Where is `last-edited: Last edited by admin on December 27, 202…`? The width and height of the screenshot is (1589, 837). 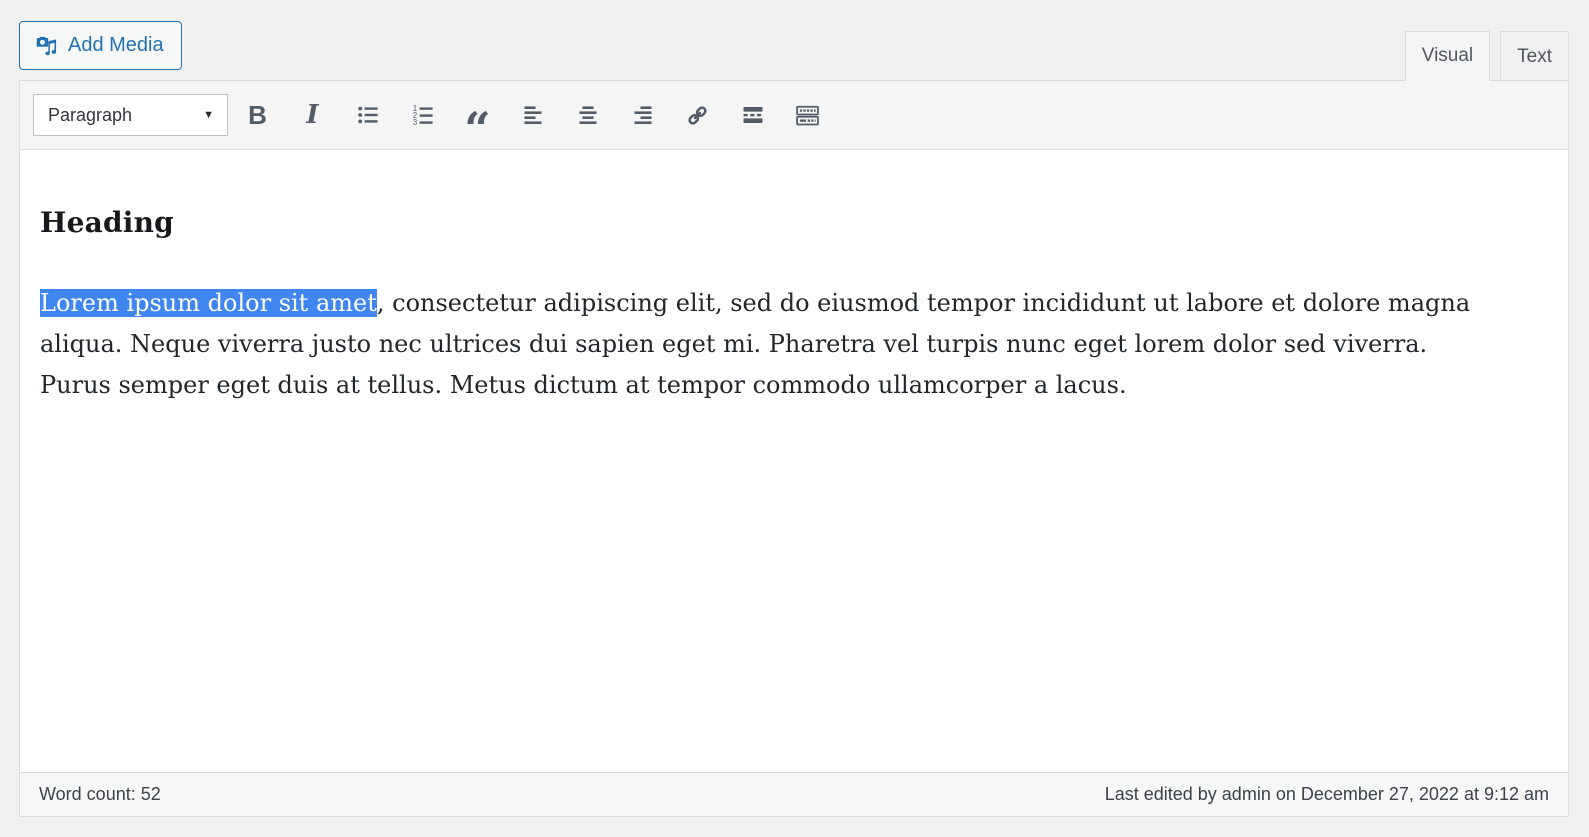
last-edited: Last edited by admin on December 27, 202… is located at coordinates (1326, 794).